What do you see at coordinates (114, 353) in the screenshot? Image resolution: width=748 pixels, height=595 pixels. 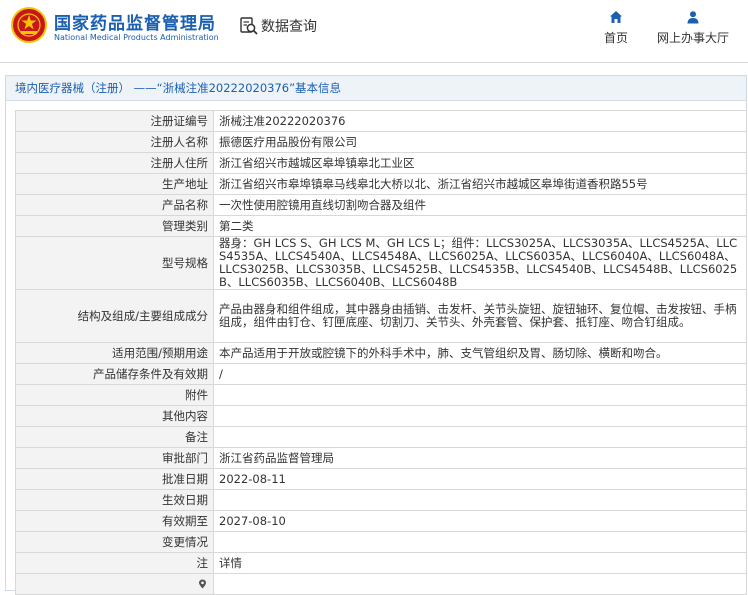 I see `row-label: 适用范围/预期用途` at bounding box center [114, 353].